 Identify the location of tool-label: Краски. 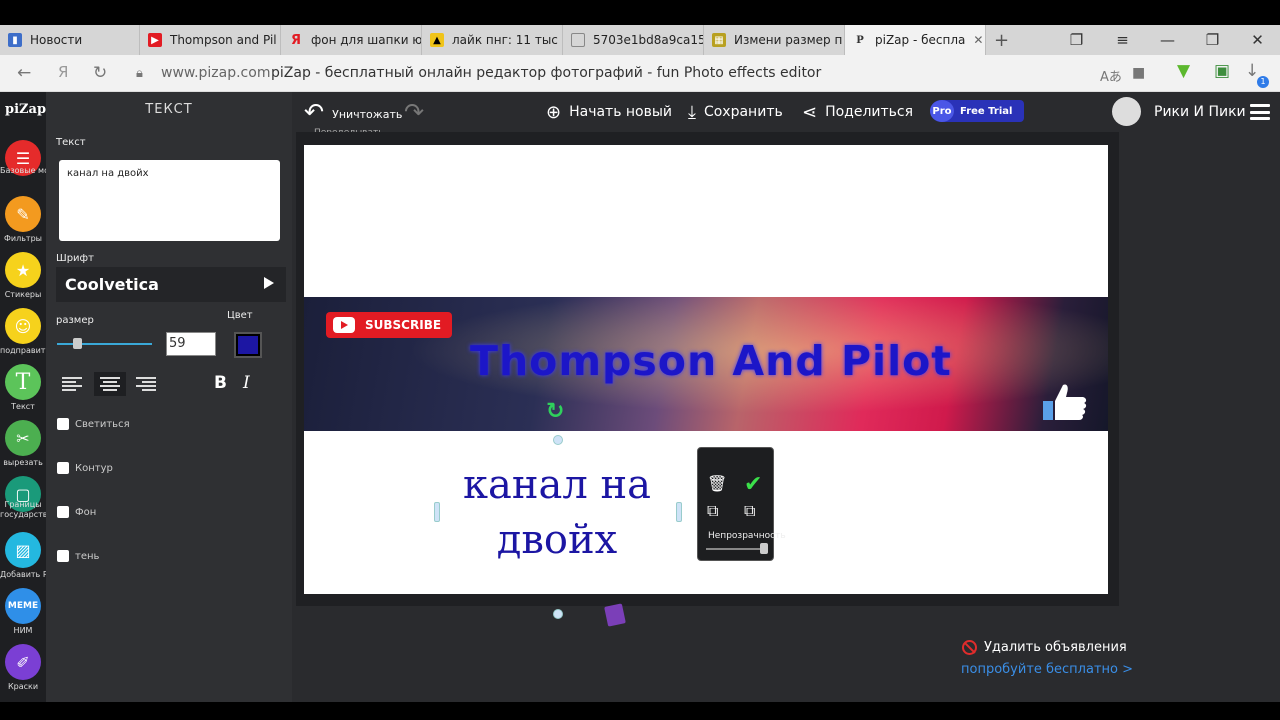
(23, 686).